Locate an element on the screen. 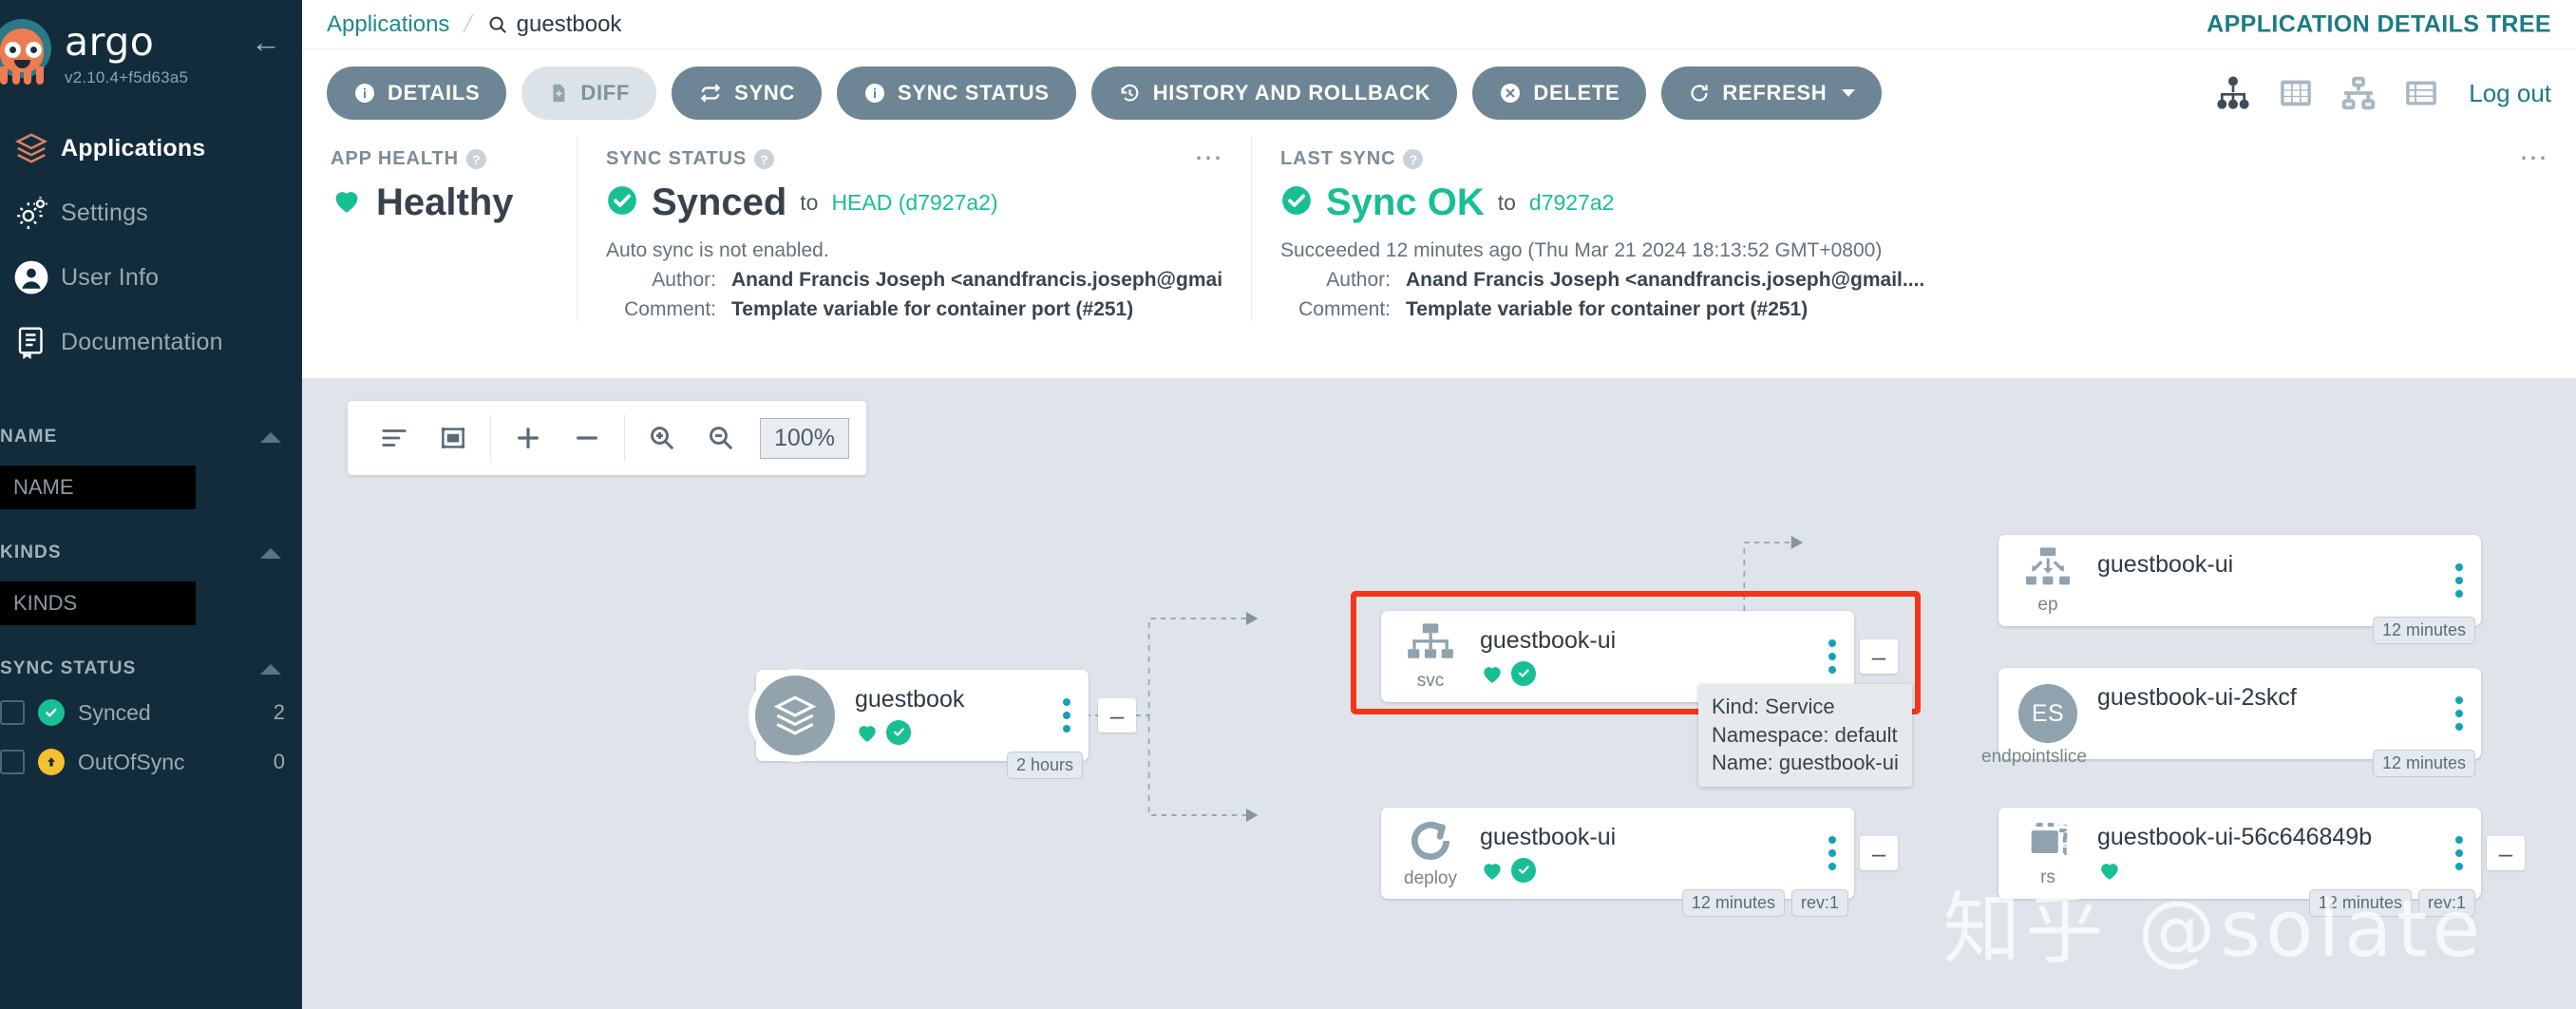  history-and-rollback-button: HISTORY AND ROLLBACK is located at coordinates (1274, 94).